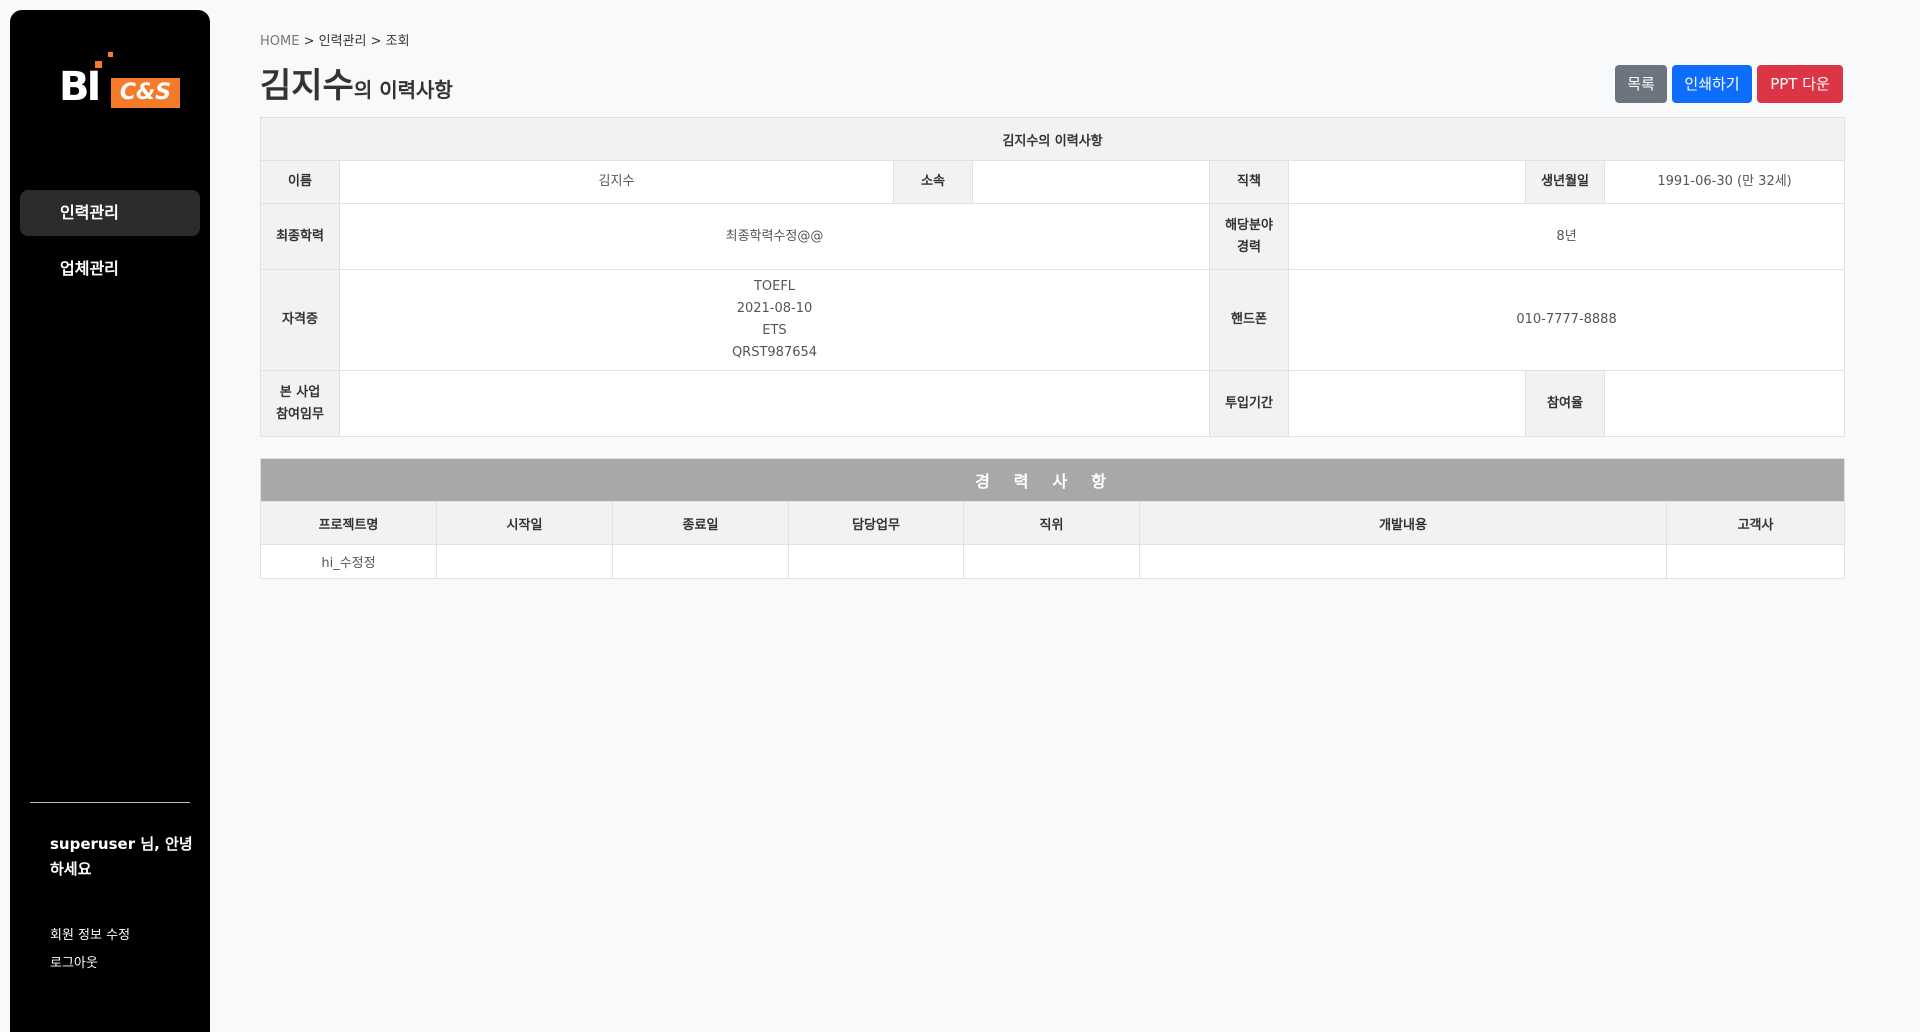  Describe the element at coordinates (1566, 236) in the screenshot. I see `experience-value: 8년` at that location.